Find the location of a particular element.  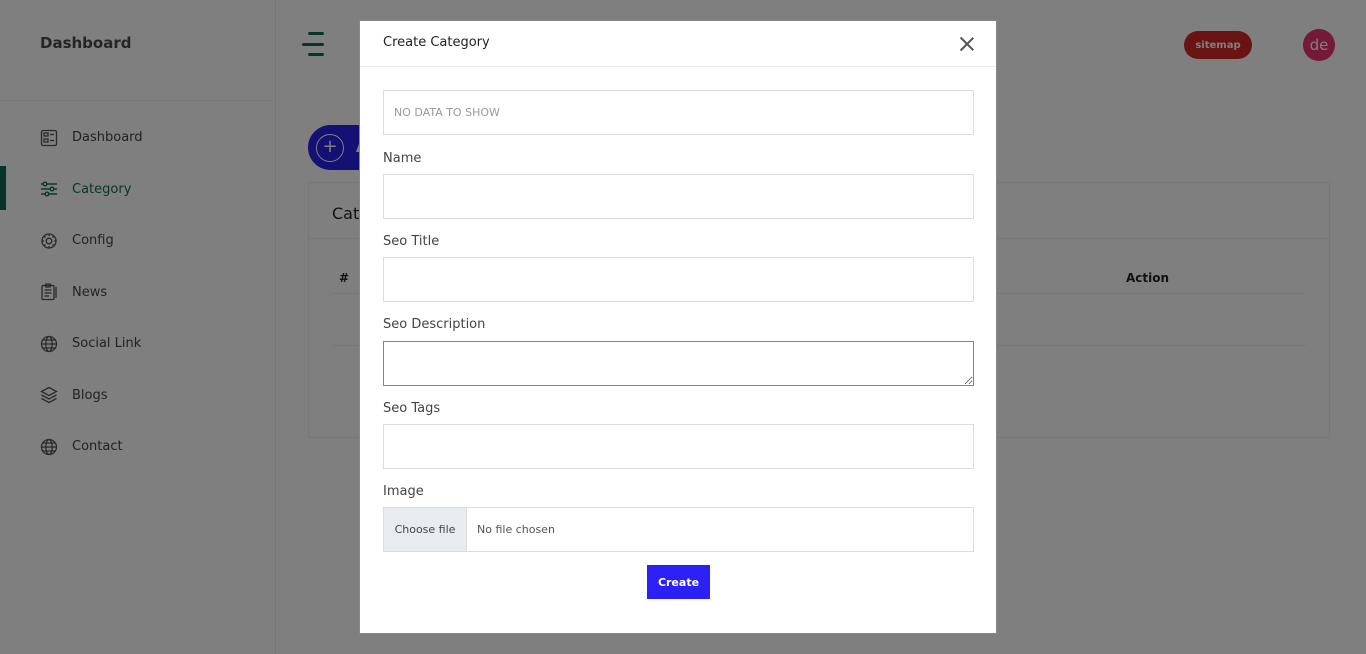

seo-tags-label: Seo Tags is located at coordinates (412, 408).